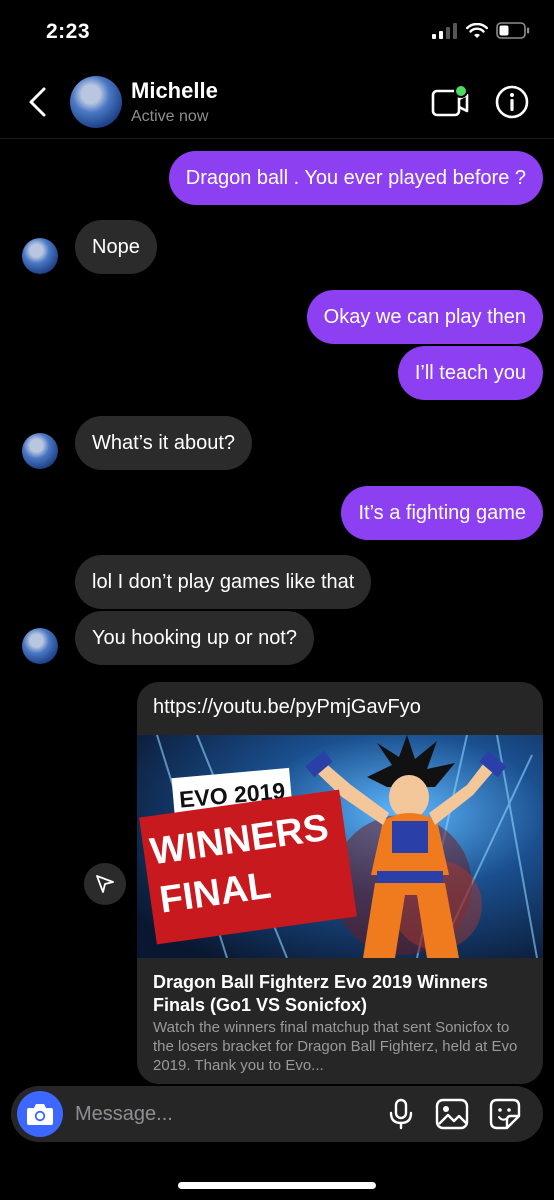 Image resolution: width=554 pixels, height=1200 pixels. I want to click on status-time: 2:23, so click(68, 31).